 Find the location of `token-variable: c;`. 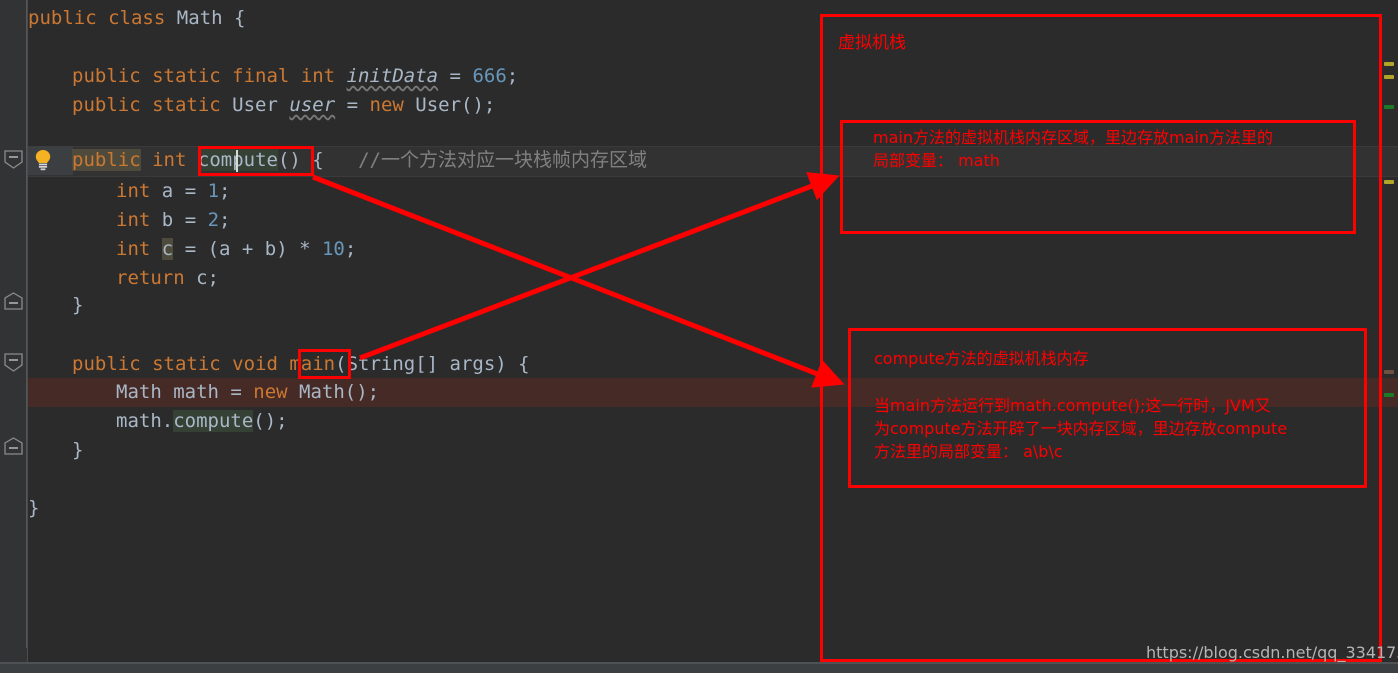

token-variable: c; is located at coordinates (201, 278).